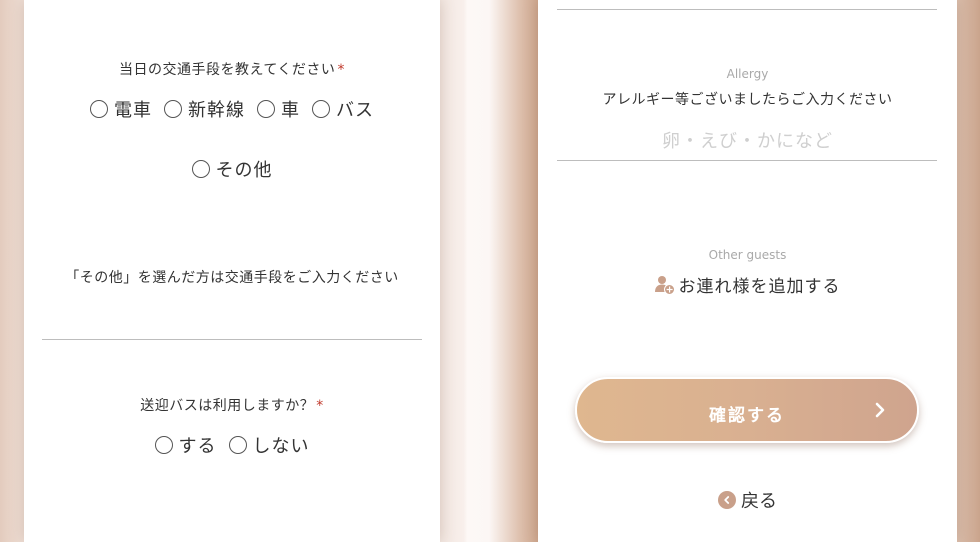  I want to click on back-label: 戻る, so click(759, 501).